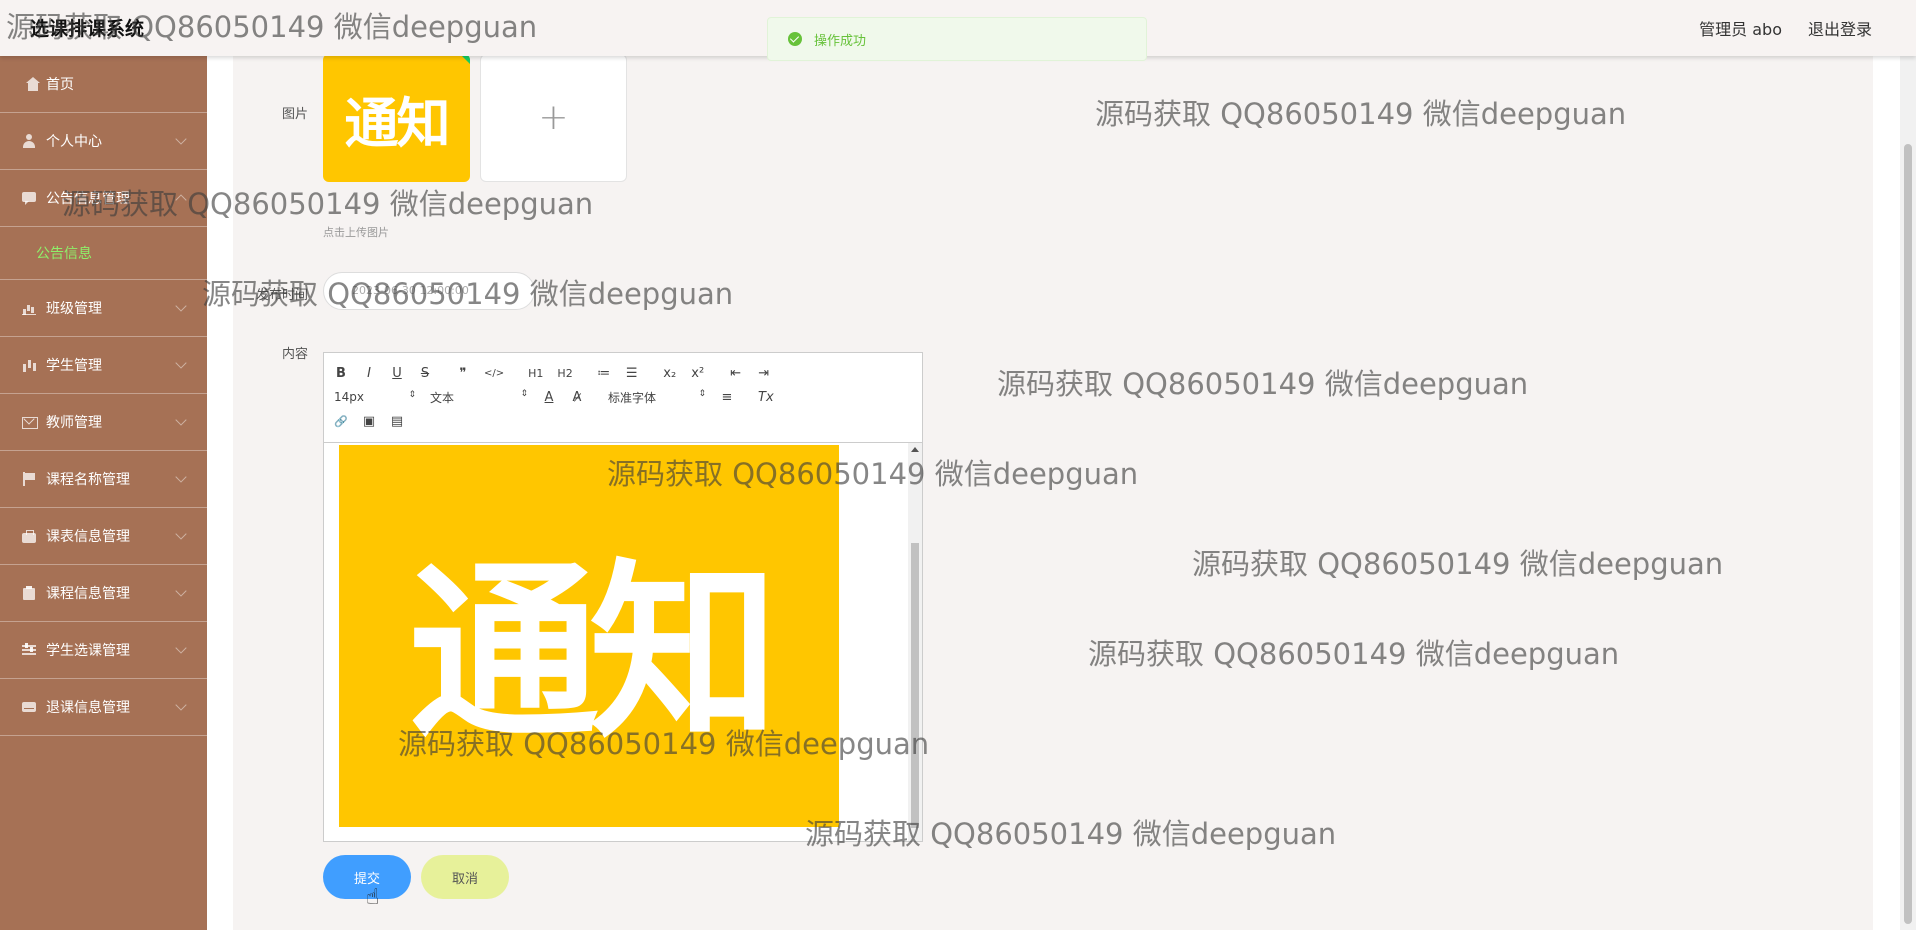 The height and width of the screenshot is (930, 1916). I want to click on background-color-button: A̷, so click(577, 397).